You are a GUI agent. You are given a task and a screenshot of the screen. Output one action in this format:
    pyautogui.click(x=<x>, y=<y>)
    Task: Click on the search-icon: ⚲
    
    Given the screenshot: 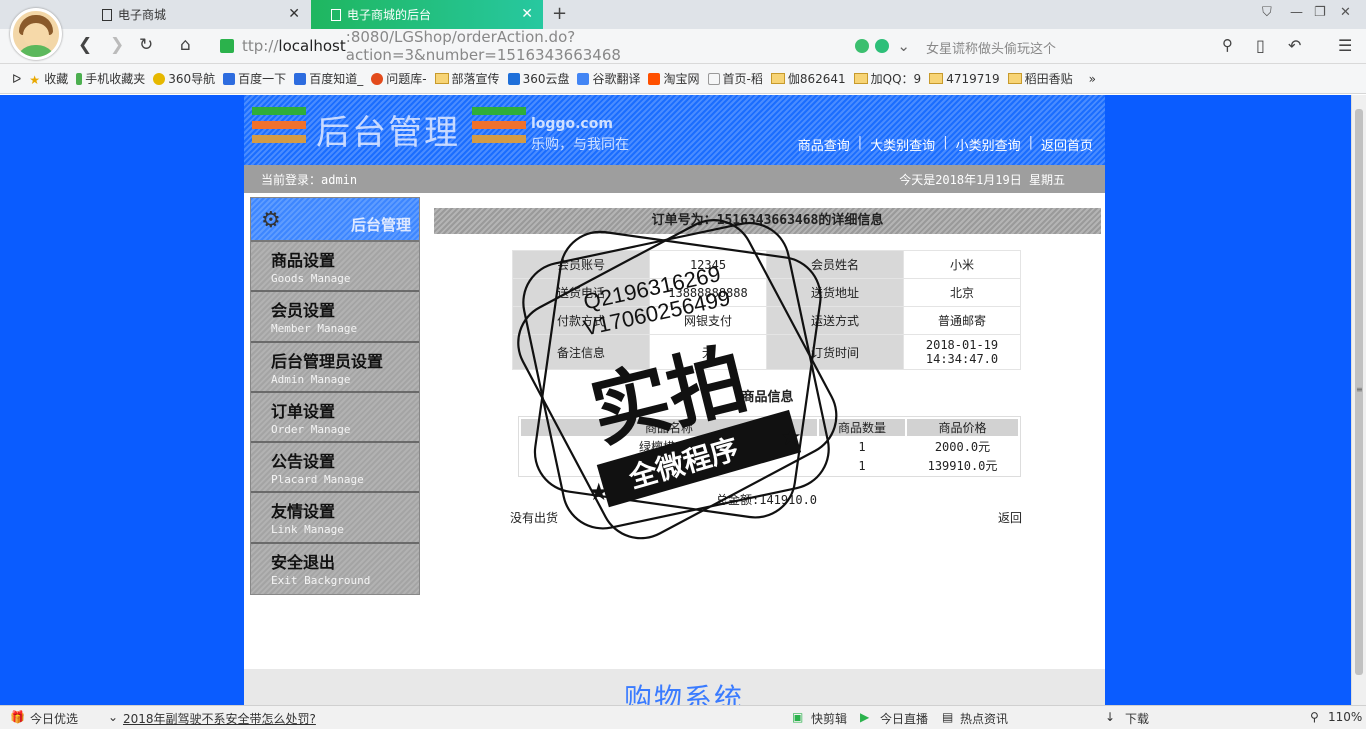 What is the action you would take?
    pyautogui.click(x=1227, y=45)
    